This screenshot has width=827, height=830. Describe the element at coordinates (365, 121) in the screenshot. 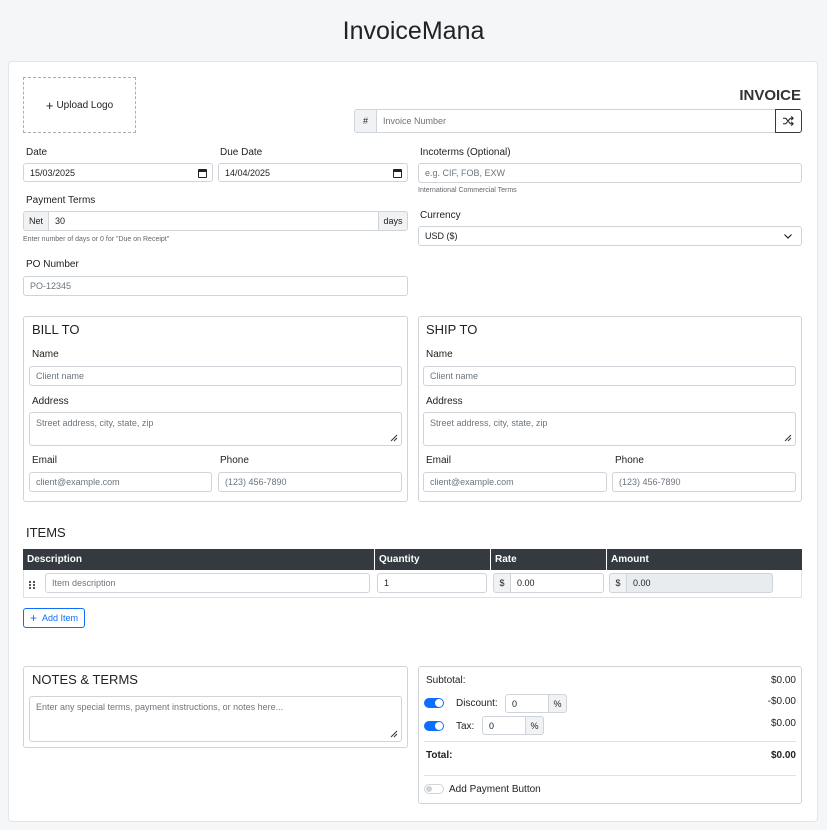

I see `invoice-number-prefix: #` at that location.